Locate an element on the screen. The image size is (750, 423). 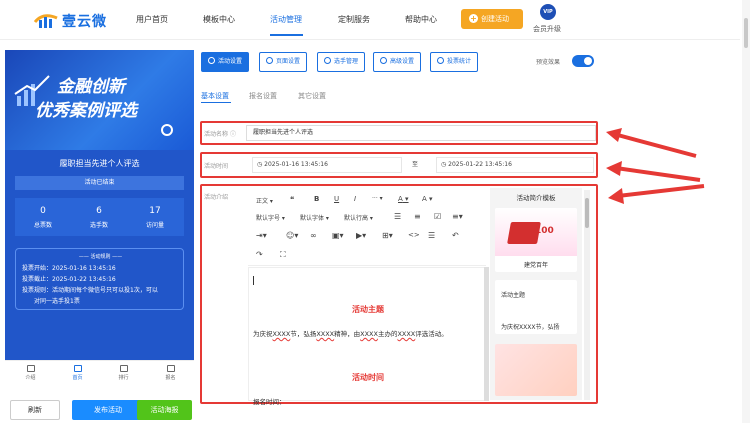
template-card: 活动主题 为庆祝XXXX节，弘扬 is located at coordinates (536, 307).